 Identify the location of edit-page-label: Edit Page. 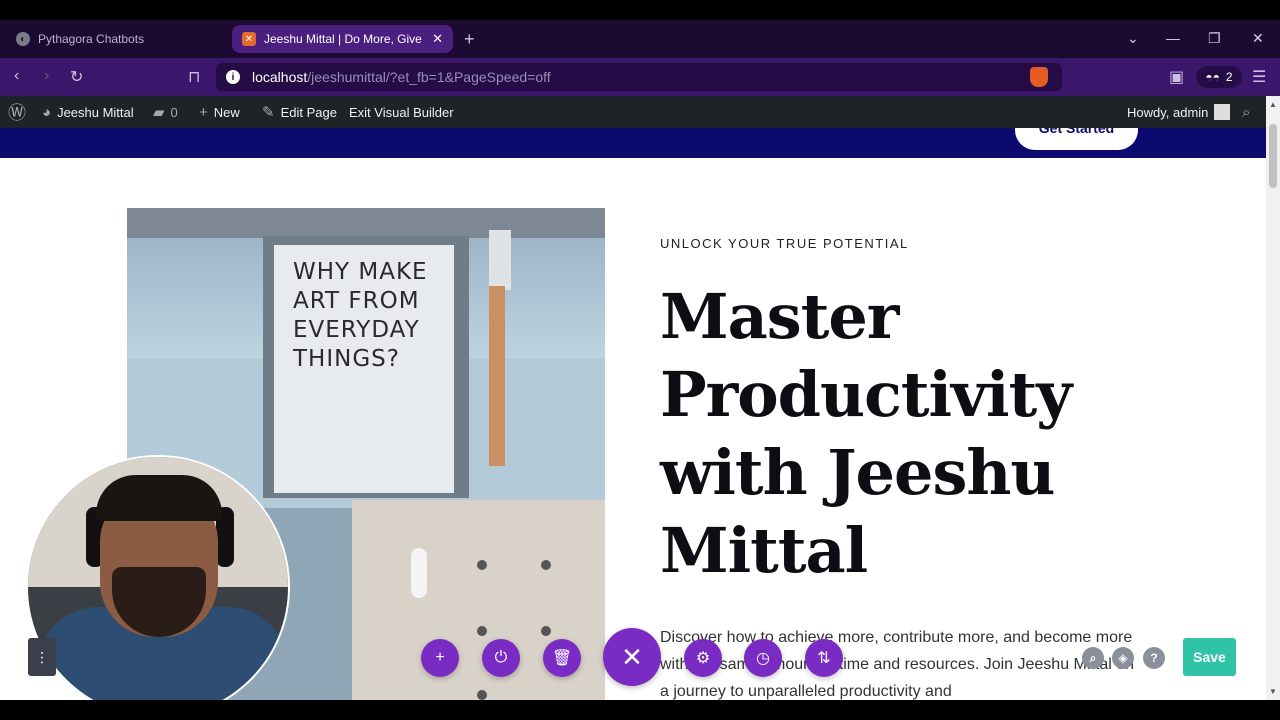
(308, 112).